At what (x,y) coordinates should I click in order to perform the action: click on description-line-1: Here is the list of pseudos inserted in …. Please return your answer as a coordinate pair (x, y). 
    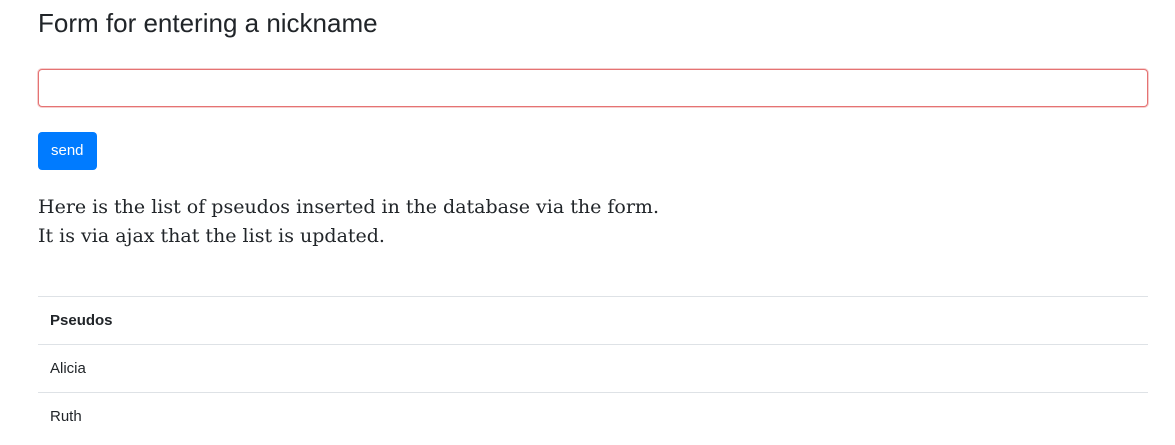
    Looking at the image, I should click on (348, 207).